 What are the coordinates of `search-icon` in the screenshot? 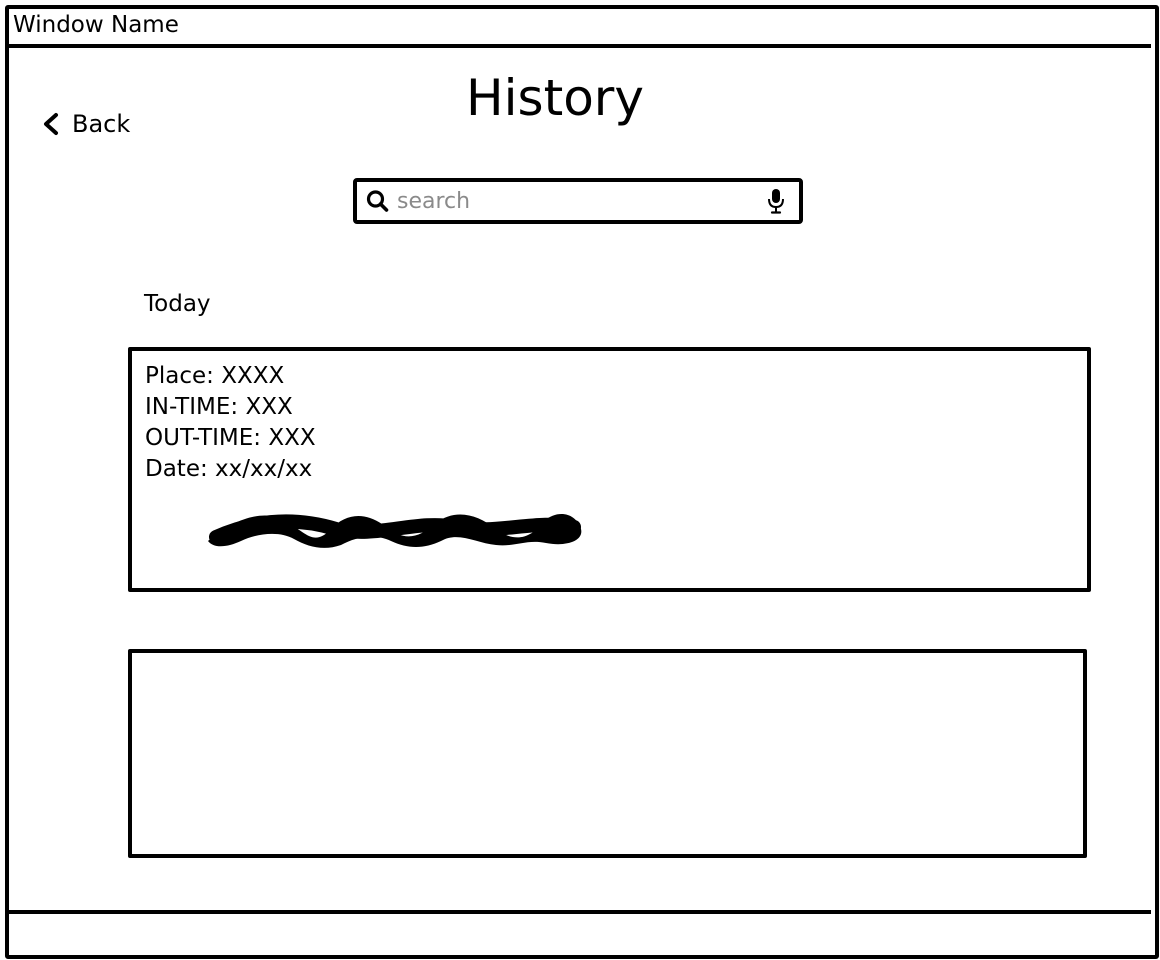 It's located at (378, 201).